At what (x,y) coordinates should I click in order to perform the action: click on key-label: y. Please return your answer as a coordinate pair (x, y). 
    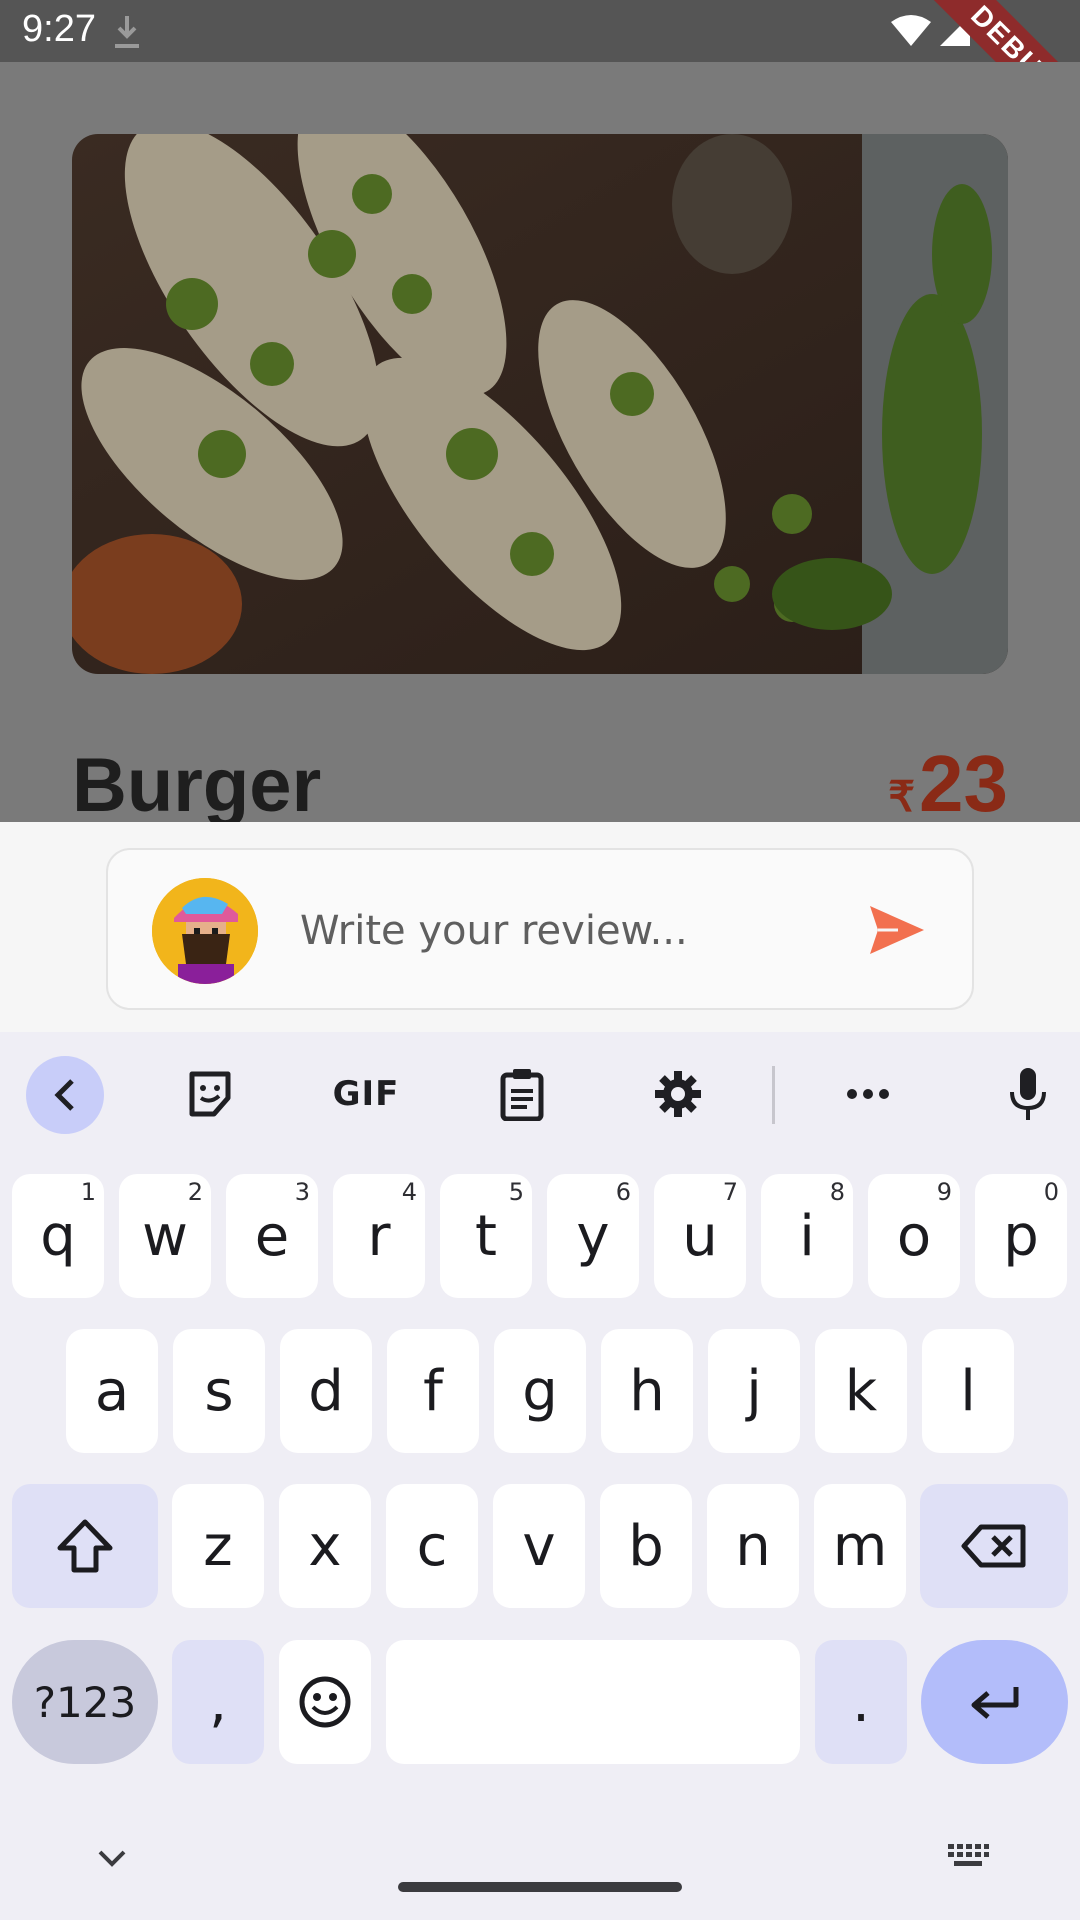
    Looking at the image, I should click on (593, 1236).